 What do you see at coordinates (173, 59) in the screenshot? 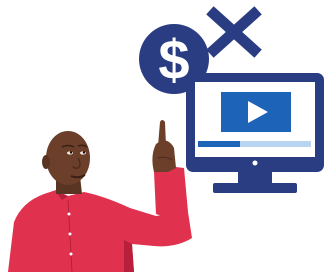
I see `dollar-symbol: $` at bounding box center [173, 59].